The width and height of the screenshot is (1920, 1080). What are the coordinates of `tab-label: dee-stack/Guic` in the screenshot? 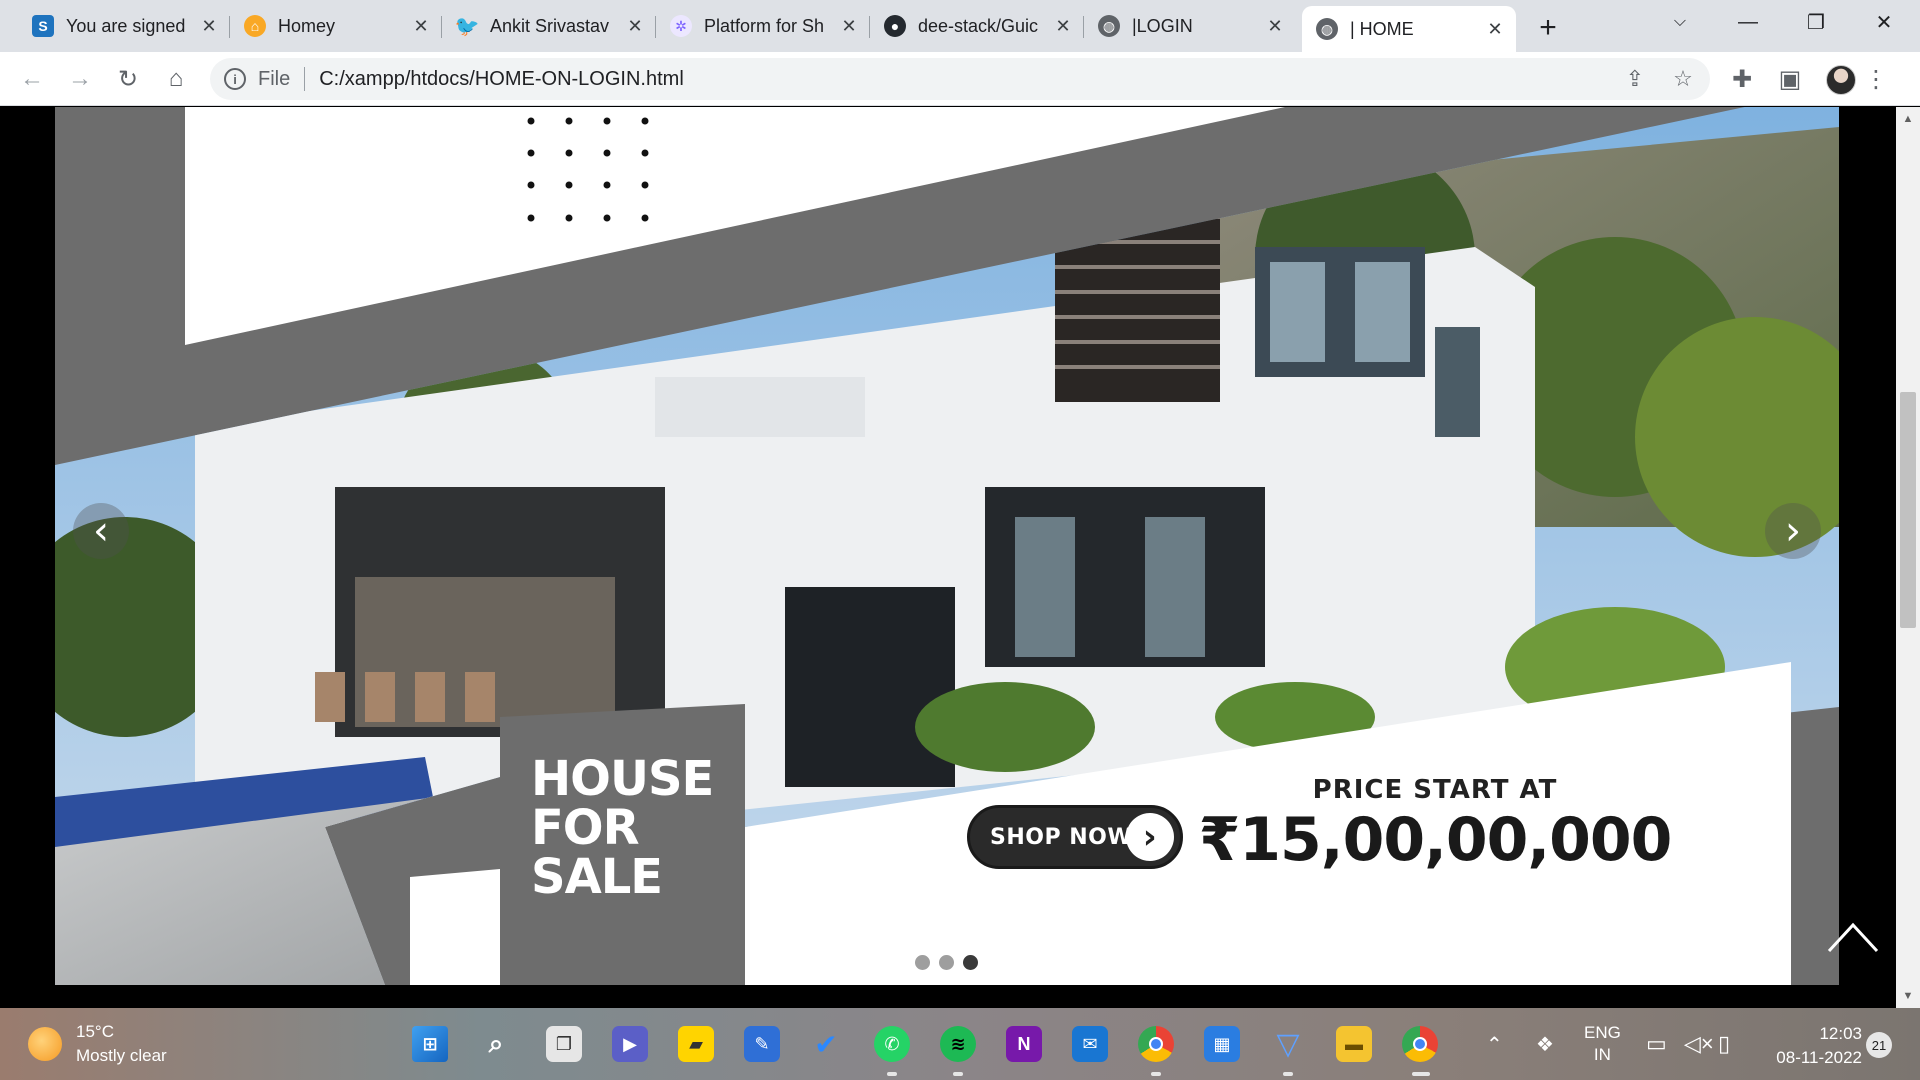 It's located at (978, 25).